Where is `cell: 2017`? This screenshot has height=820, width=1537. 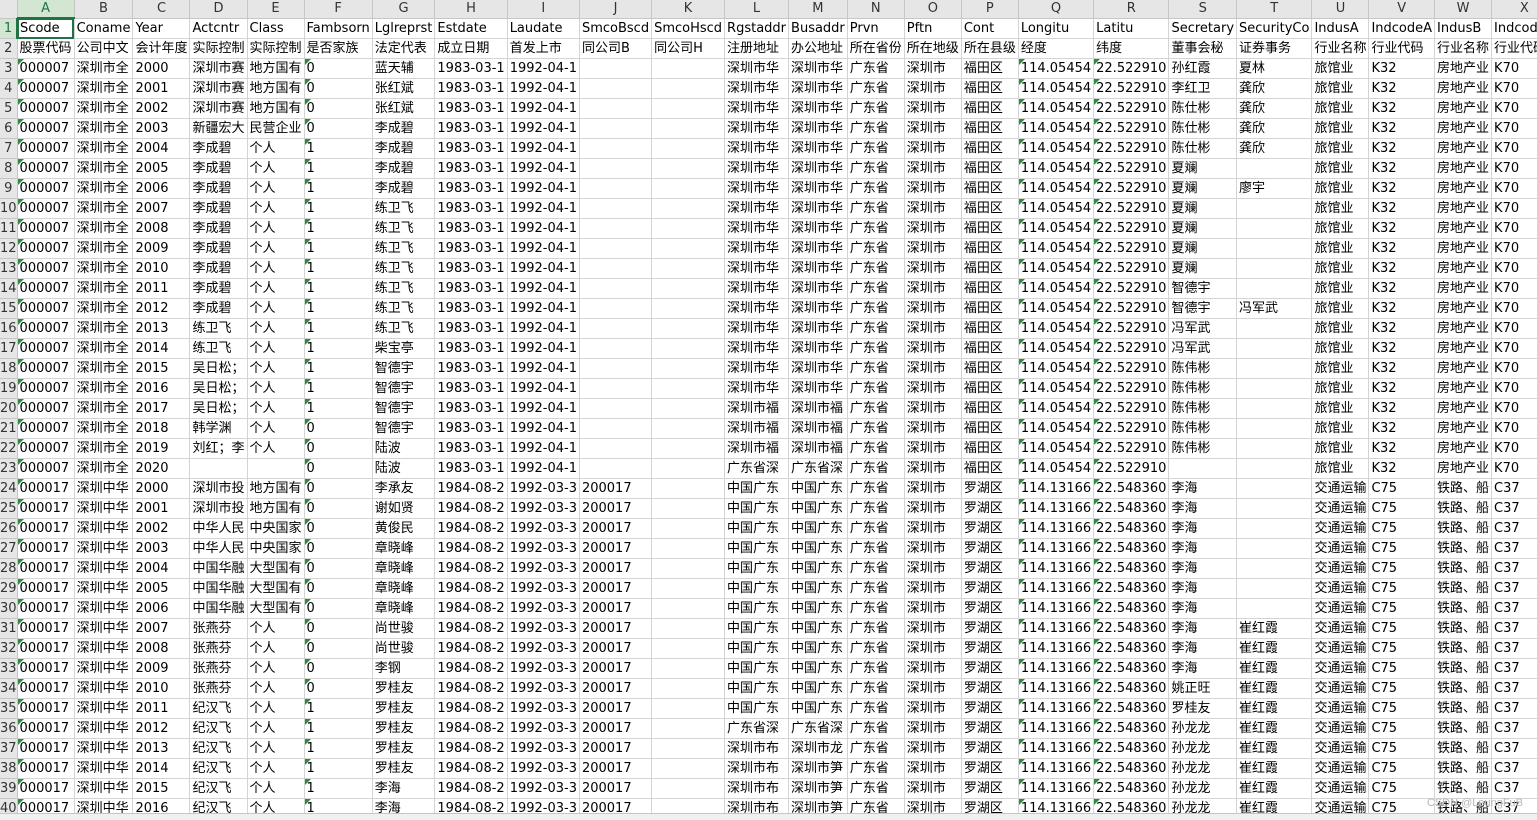 cell: 2017 is located at coordinates (161, 408).